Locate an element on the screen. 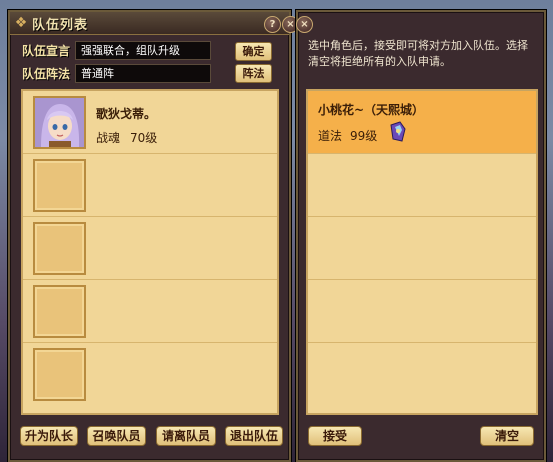  title-bar: ❖ 队伍列表 ? × is located at coordinates (154, 23).